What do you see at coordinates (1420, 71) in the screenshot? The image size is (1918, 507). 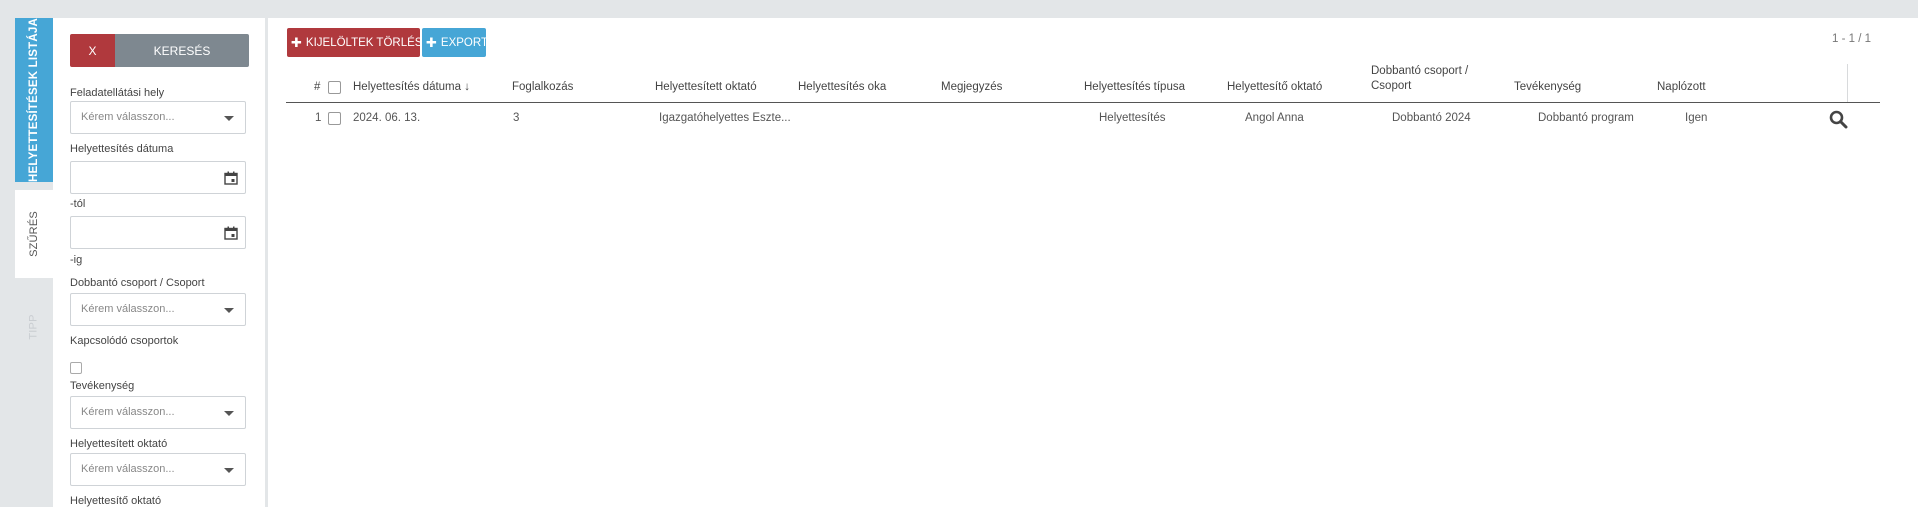 I see `header-dobbanto-line1: Dobbantó csoport /` at bounding box center [1420, 71].